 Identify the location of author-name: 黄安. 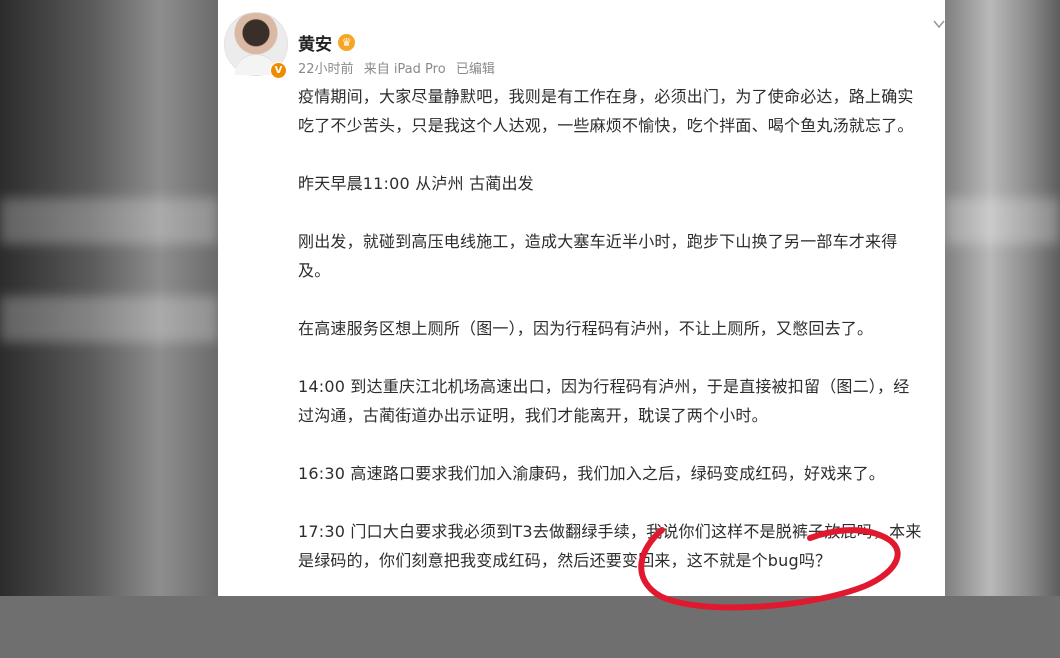
(315, 42).